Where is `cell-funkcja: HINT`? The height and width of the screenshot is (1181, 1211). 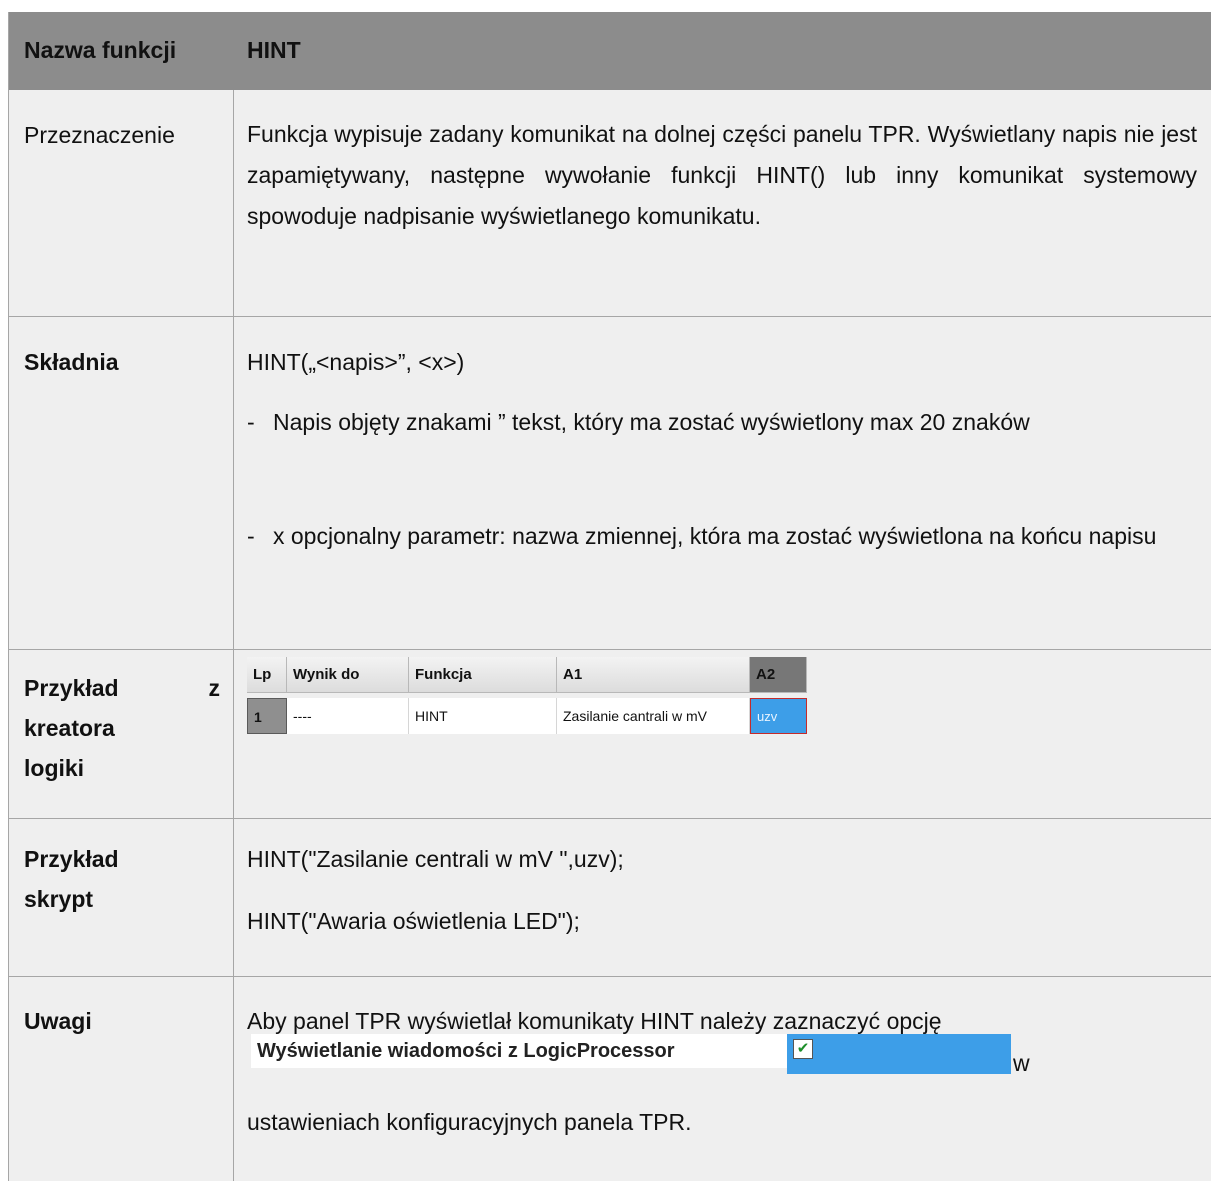
cell-funkcja: HINT is located at coordinates (483, 716).